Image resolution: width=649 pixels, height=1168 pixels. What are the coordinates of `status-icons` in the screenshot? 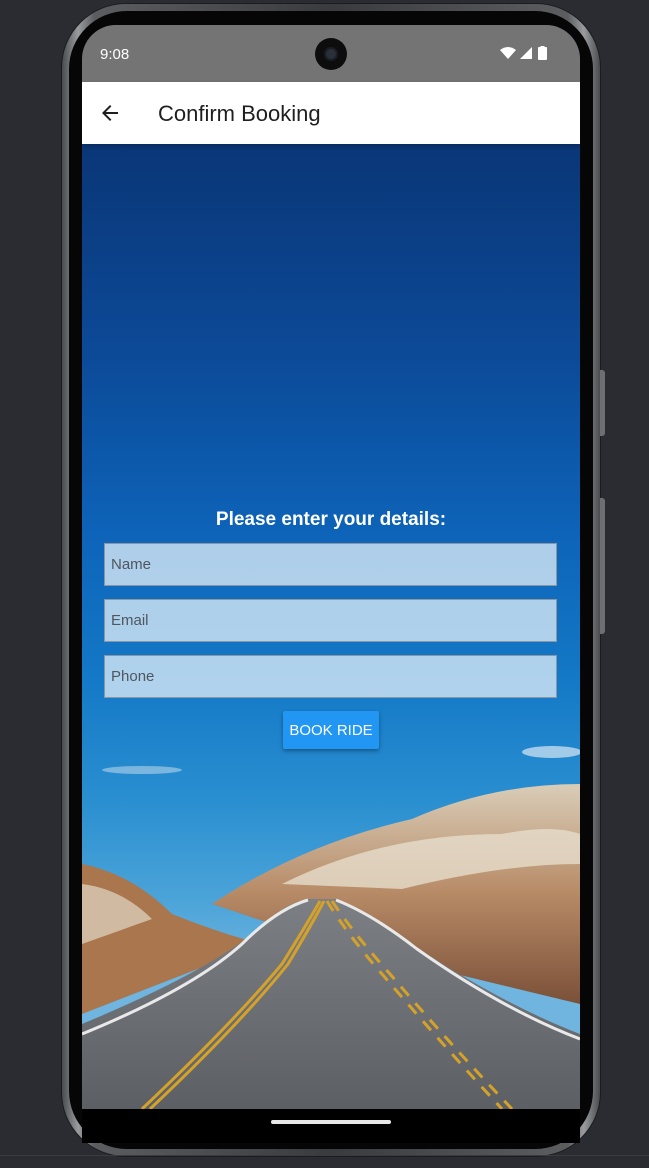 It's located at (525, 53).